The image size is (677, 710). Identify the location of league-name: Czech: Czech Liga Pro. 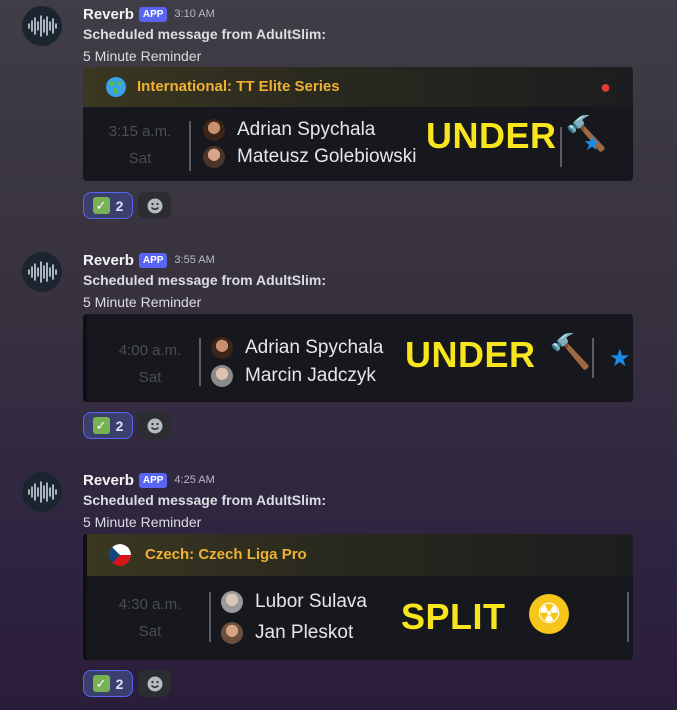
(226, 554).